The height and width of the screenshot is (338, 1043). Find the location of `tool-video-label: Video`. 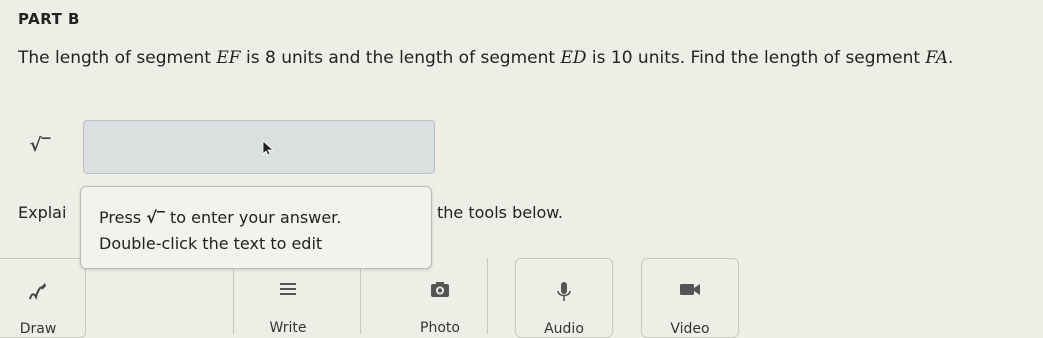

tool-video-label: Video is located at coordinates (690, 329).